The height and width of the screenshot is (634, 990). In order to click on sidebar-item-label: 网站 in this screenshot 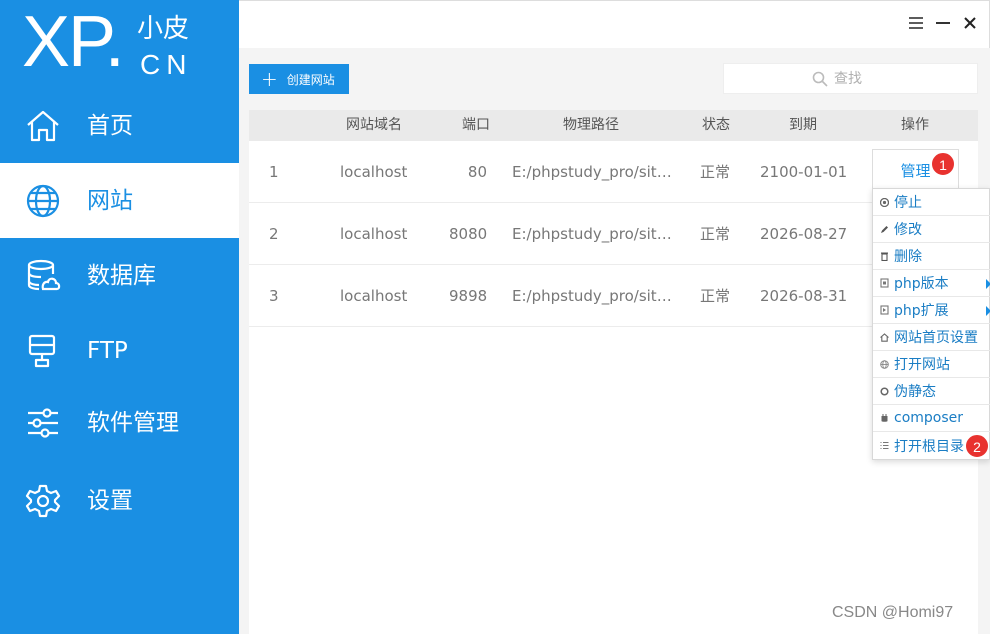, I will do `click(110, 200)`.